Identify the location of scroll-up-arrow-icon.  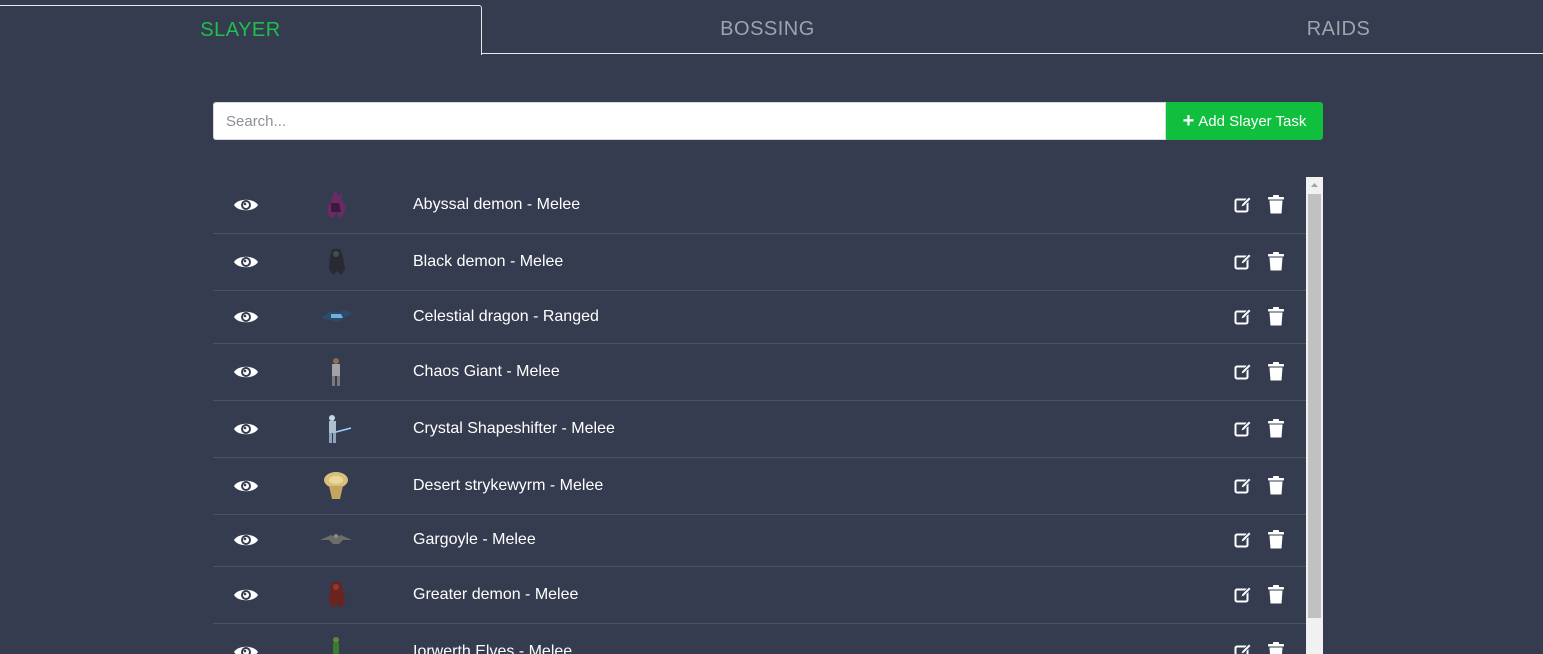
(1314, 184).